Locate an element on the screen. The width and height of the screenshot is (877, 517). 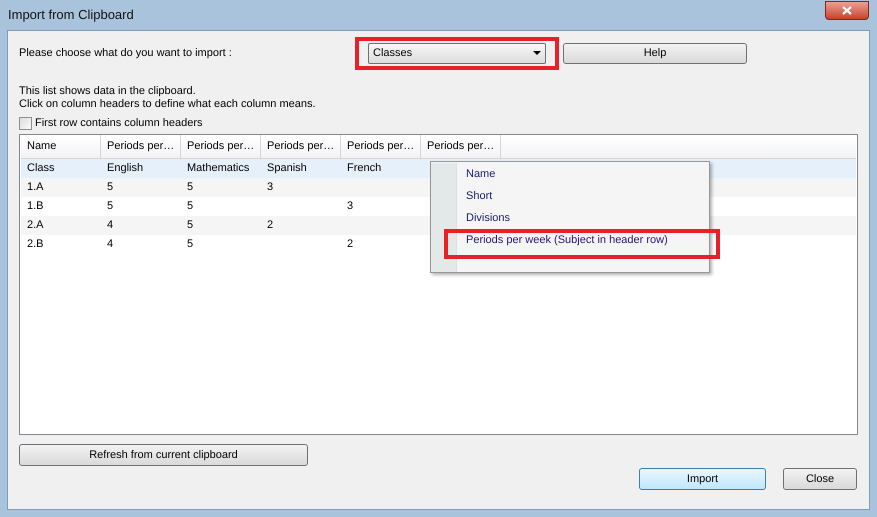
table-cell-text: 2.B is located at coordinates (35, 244).